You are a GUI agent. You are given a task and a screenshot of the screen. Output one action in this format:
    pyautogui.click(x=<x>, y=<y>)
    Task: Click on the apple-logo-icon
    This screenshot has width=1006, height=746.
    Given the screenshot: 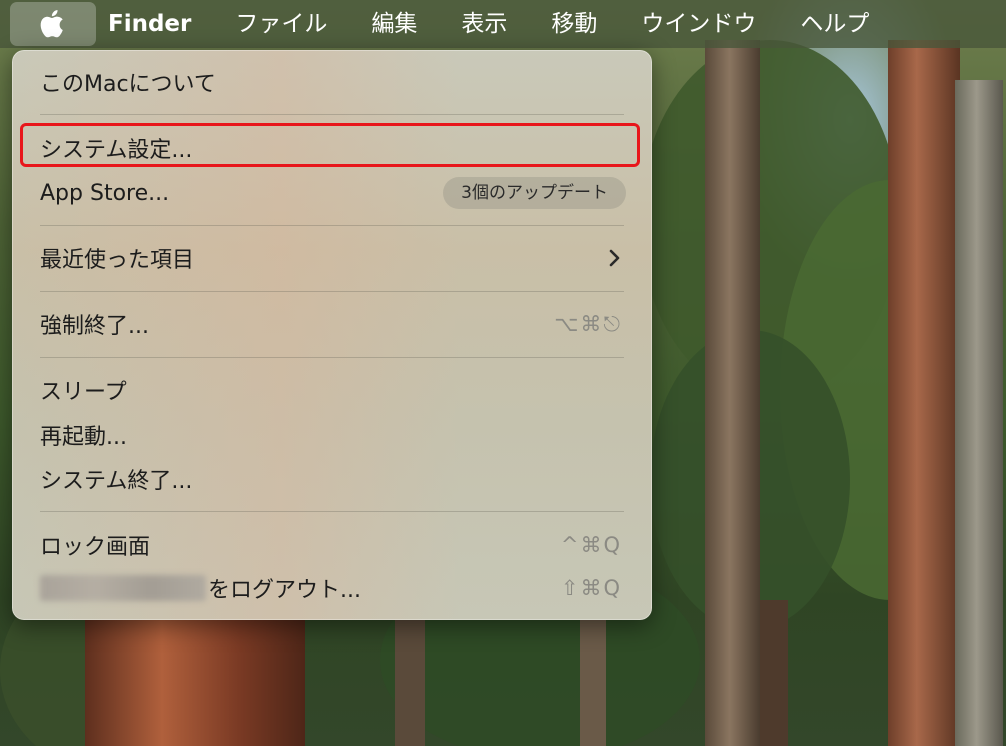 What is the action you would take?
    pyautogui.click(x=51, y=24)
    